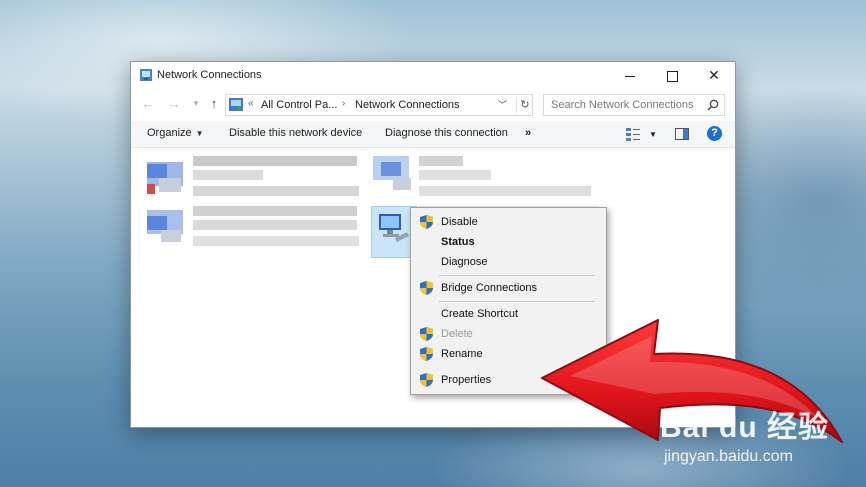 The image size is (866, 487). What do you see at coordinates (714, 133) in the screenshot?
I see `help-icon: ?` at bounding box center [714, 133].